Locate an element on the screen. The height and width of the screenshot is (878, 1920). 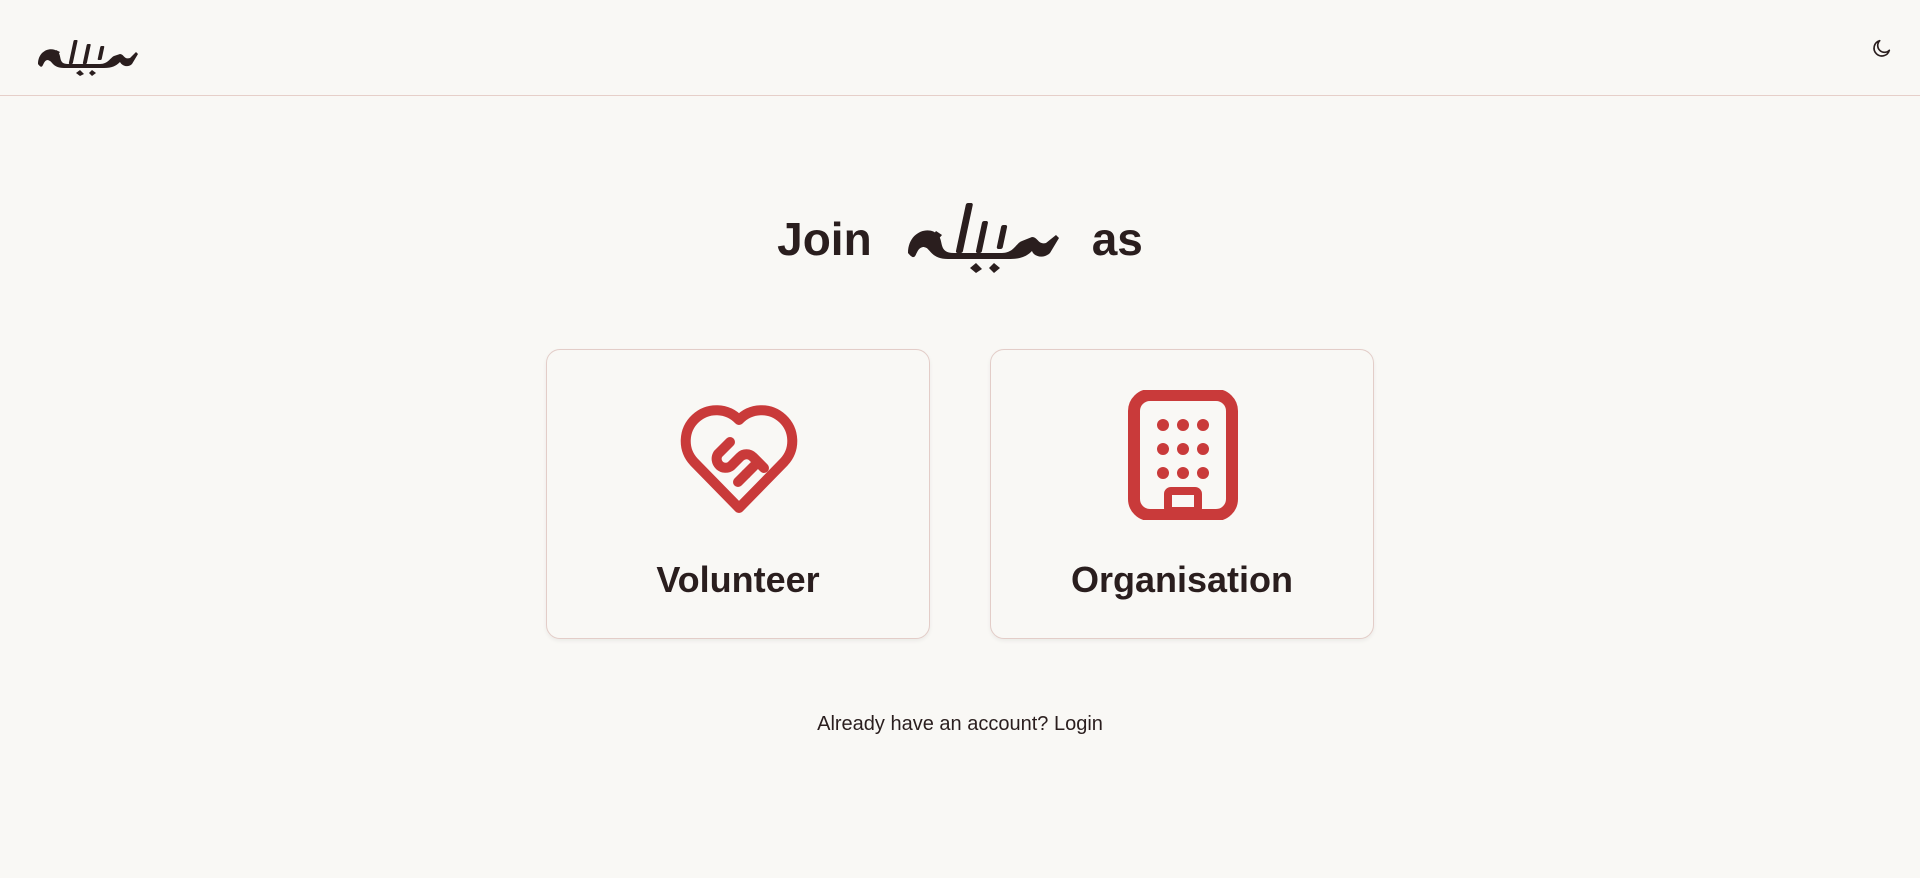
login-link: Login is located at coordinates (1078, 724).